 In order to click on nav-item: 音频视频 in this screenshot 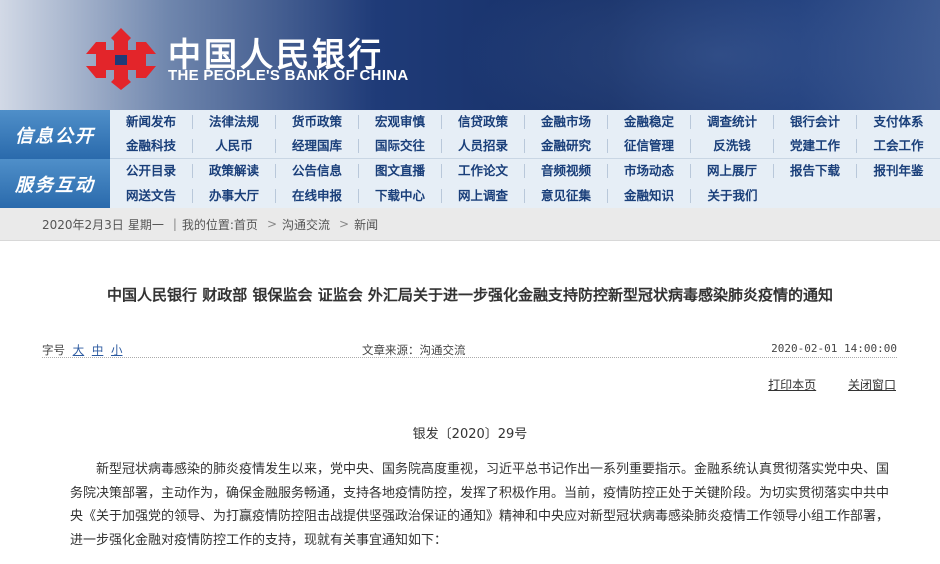, I will do `click(566, 171)`.